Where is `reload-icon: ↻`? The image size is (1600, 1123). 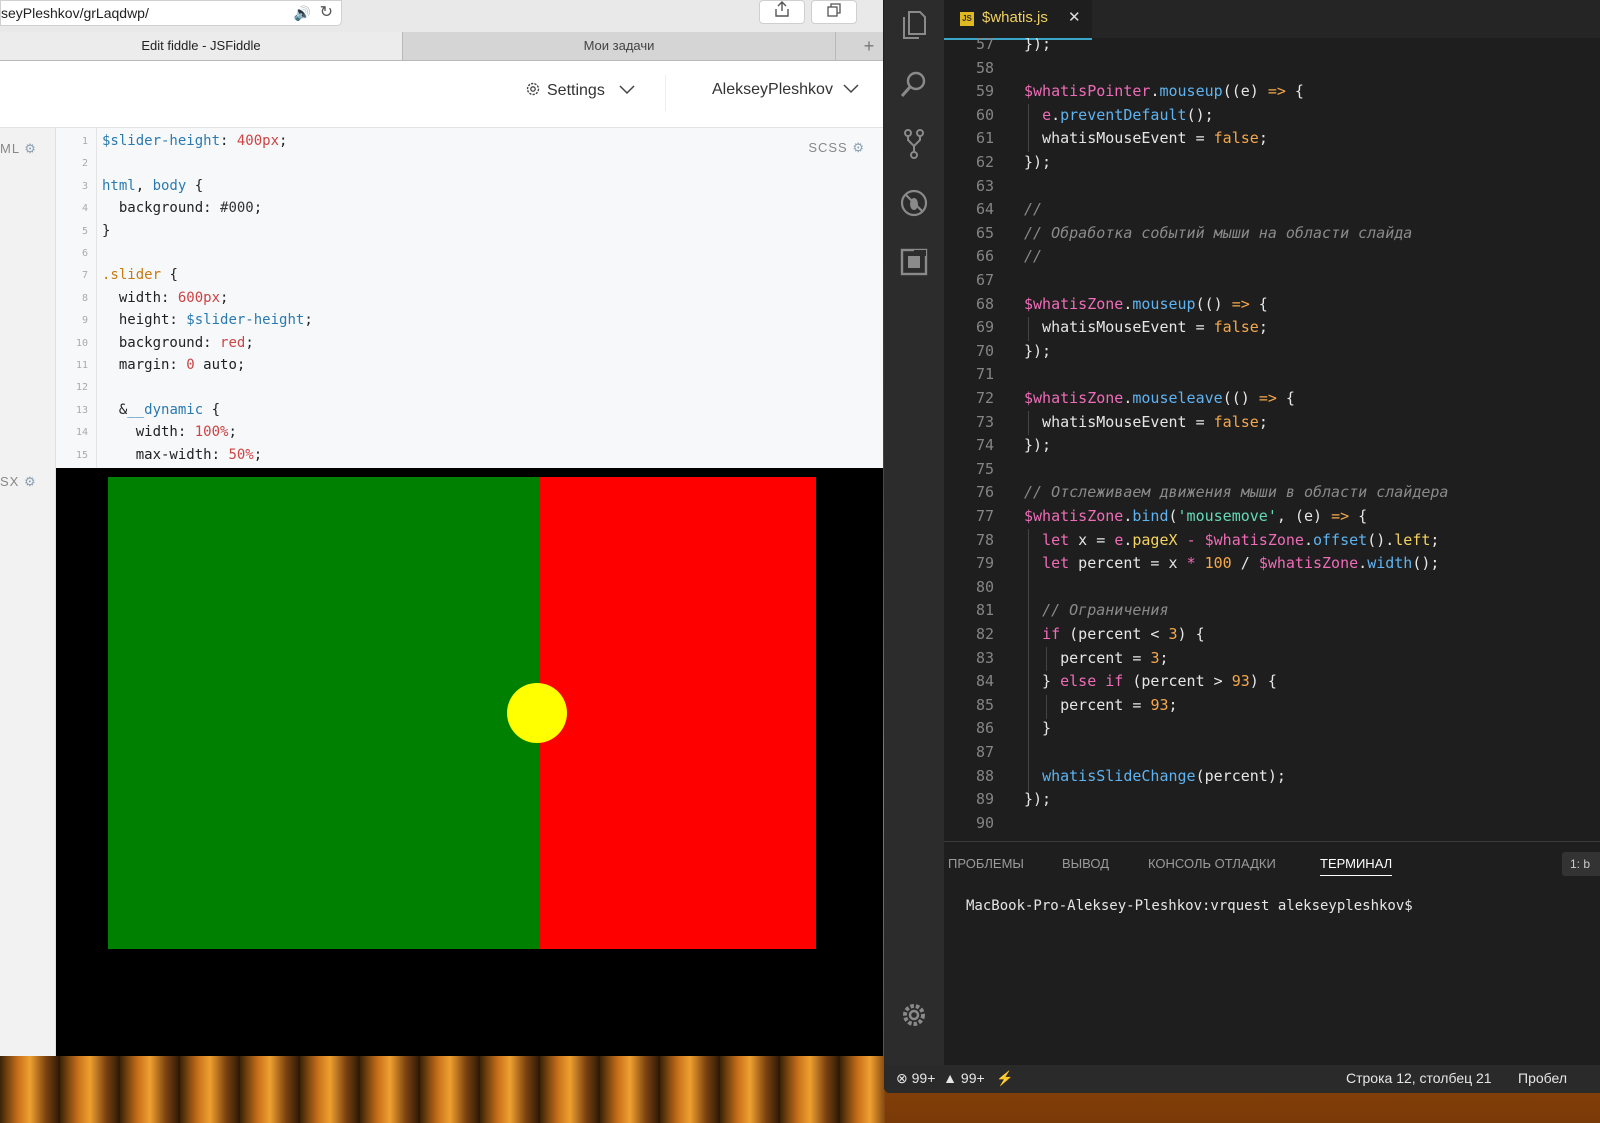
reload-icon: ↻ is located at coordinates (326, 13).